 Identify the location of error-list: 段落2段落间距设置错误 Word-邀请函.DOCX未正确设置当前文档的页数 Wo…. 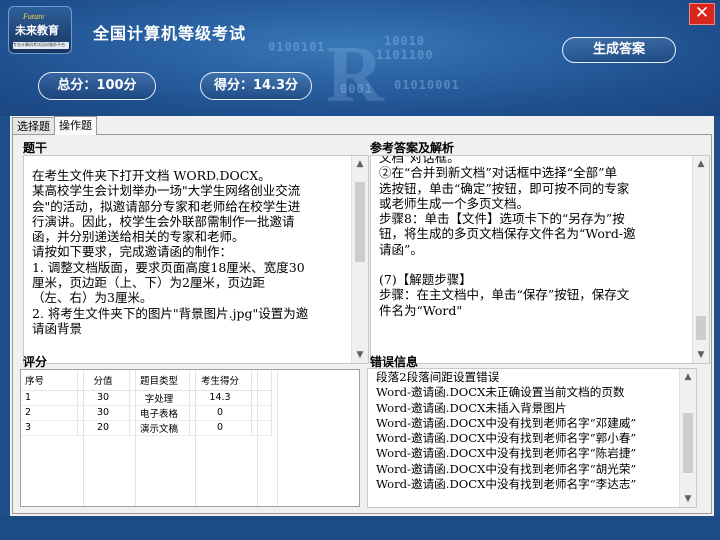
(532, 430).